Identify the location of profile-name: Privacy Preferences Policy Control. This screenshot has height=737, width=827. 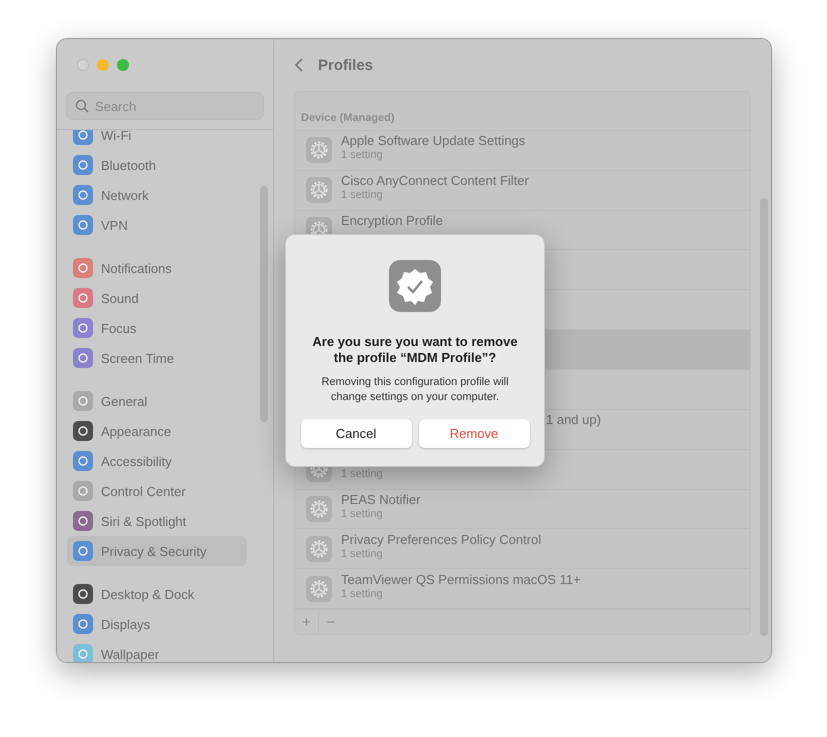
(441, 539).